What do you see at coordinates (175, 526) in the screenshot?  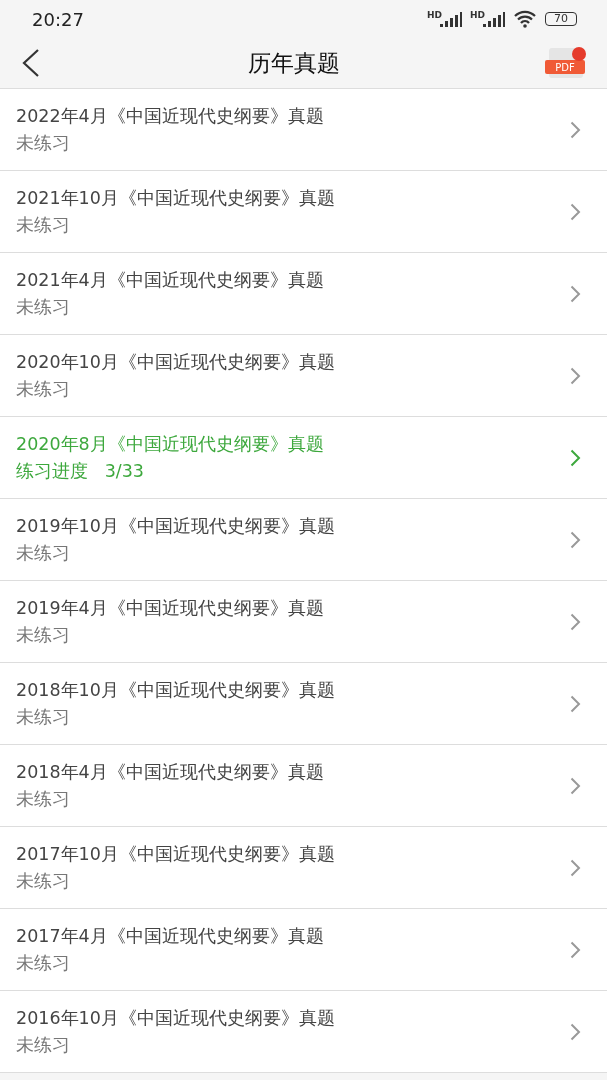 I see `paper-title: 2019年10月《中国近现代史纲要》真题` at bounding box center [175, 526].